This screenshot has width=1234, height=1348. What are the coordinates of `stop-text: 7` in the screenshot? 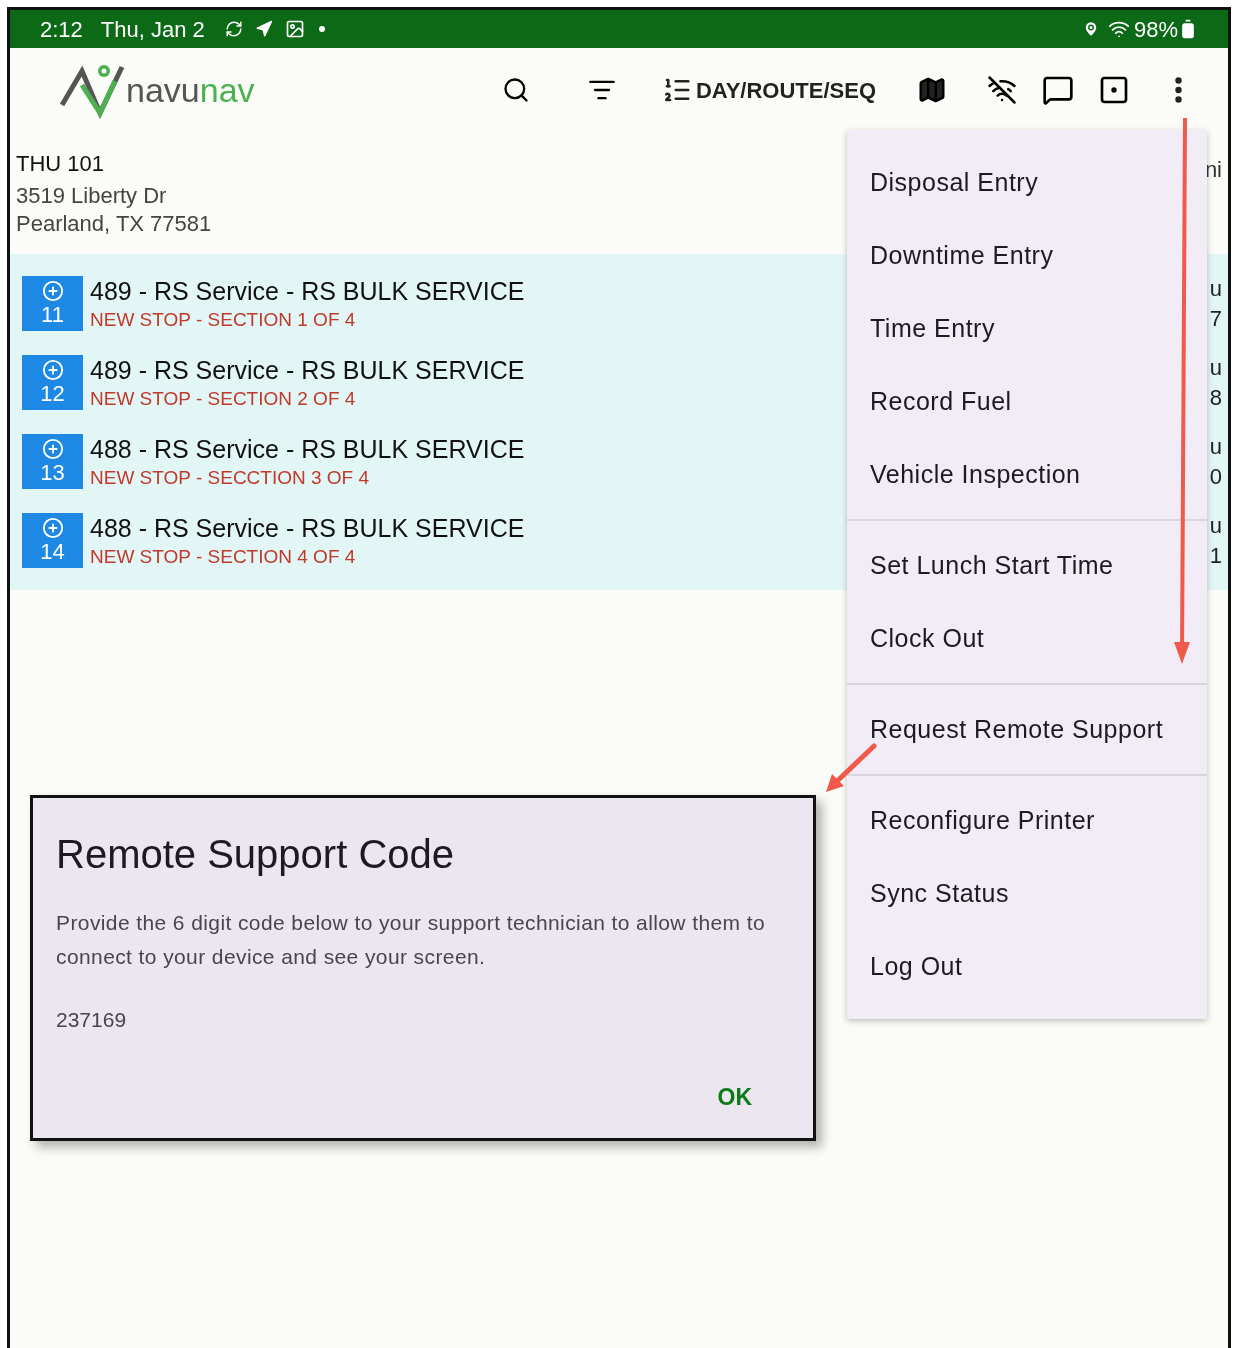 It's located at (1215, 318).